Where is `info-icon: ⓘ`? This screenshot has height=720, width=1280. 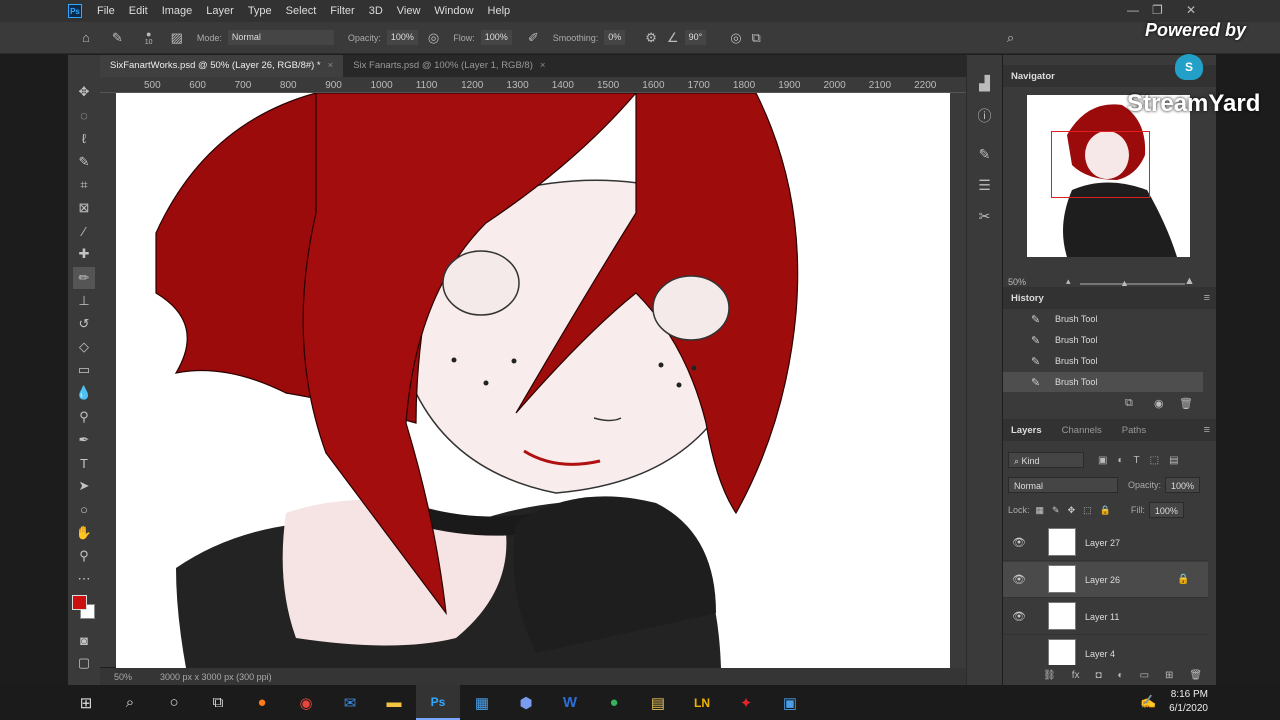
info-icon: ⓘ is located at coordinates (985, 116).